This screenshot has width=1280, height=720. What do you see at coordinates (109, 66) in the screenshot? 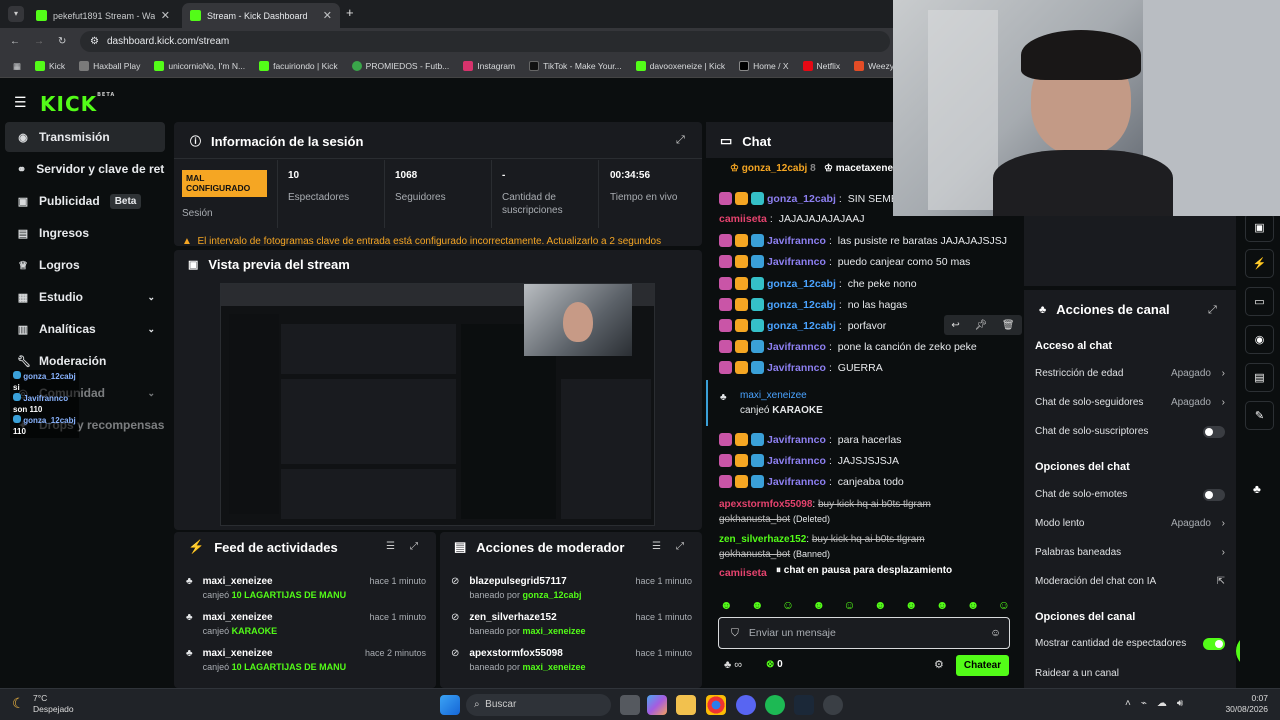
I see `bookmark-haxball: Haxball Play` at bounding box center [109, 66].